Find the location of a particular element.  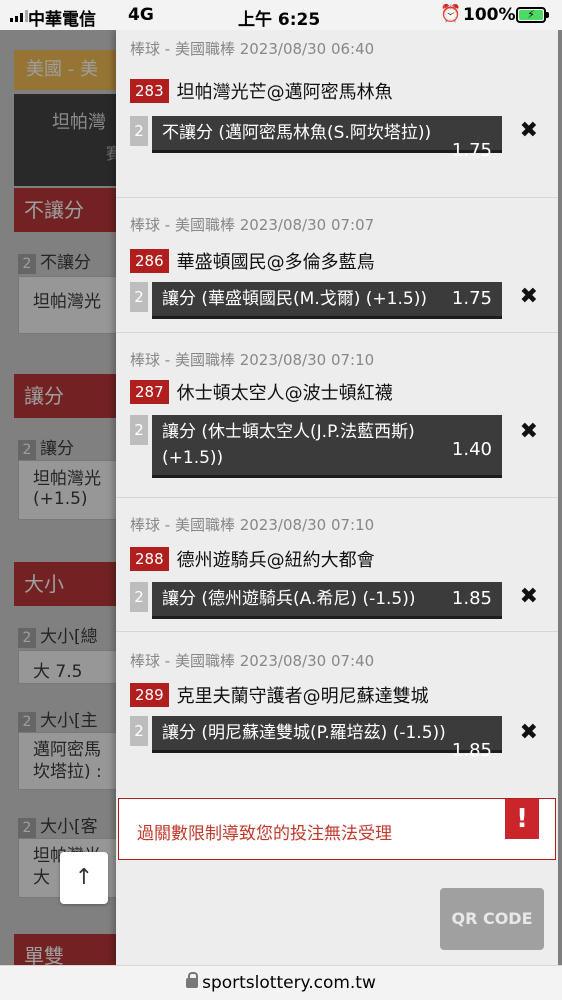

status-bar: 中華電信 4G 上午 6:25 ⏰ 100% ⚡ is located at coordinates (281, 15).